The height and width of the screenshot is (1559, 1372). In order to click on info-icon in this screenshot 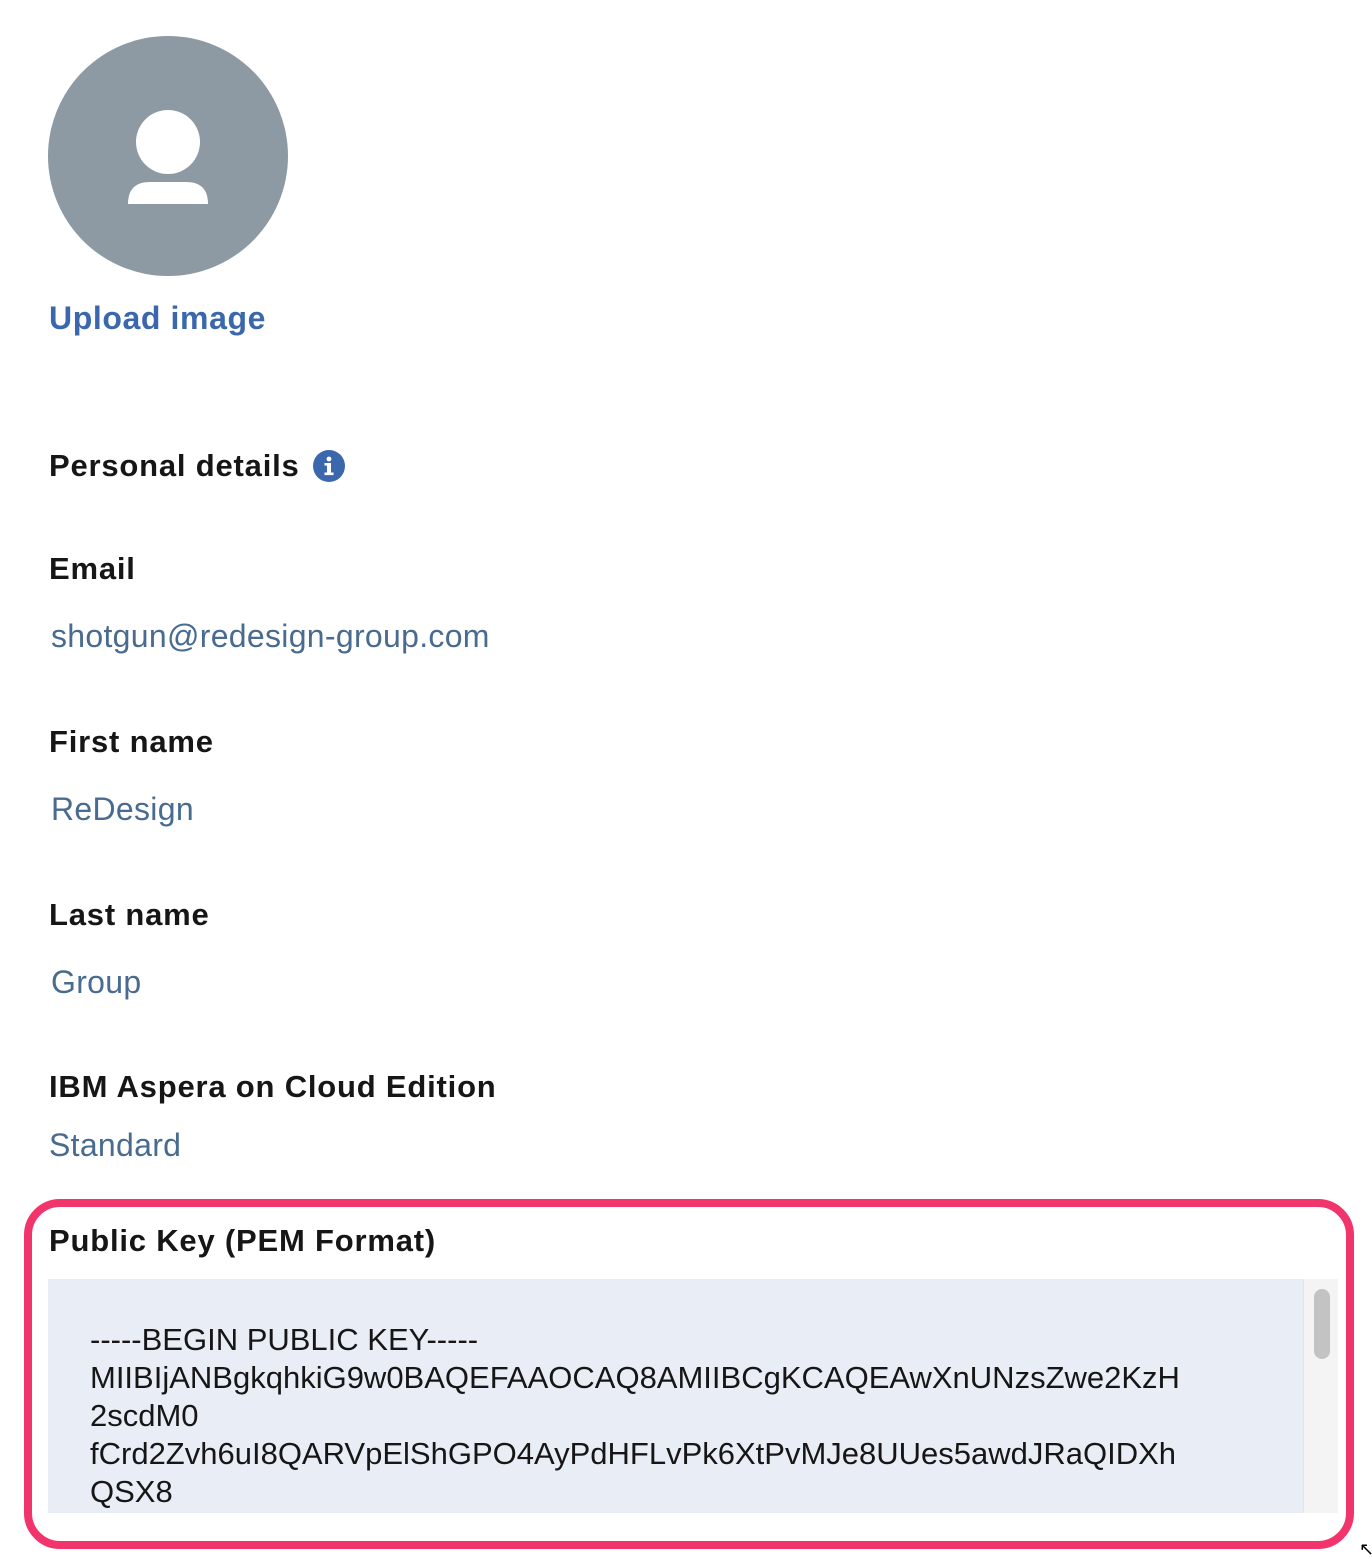, I will do `click(329, 466)`.